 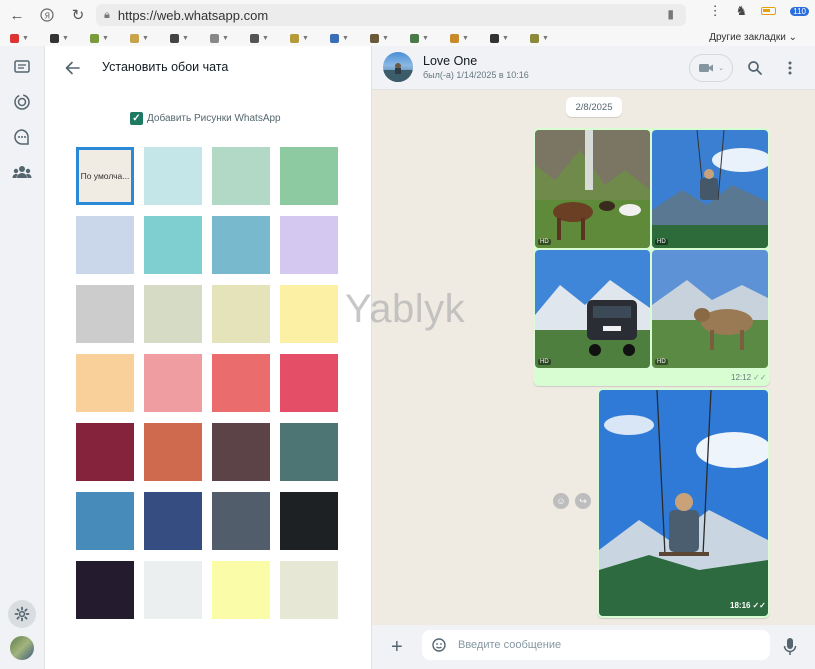 What do you see at coordinates (22, 357) in the screenshot?
I see `nav-rail` at bounding box center [22, 357].